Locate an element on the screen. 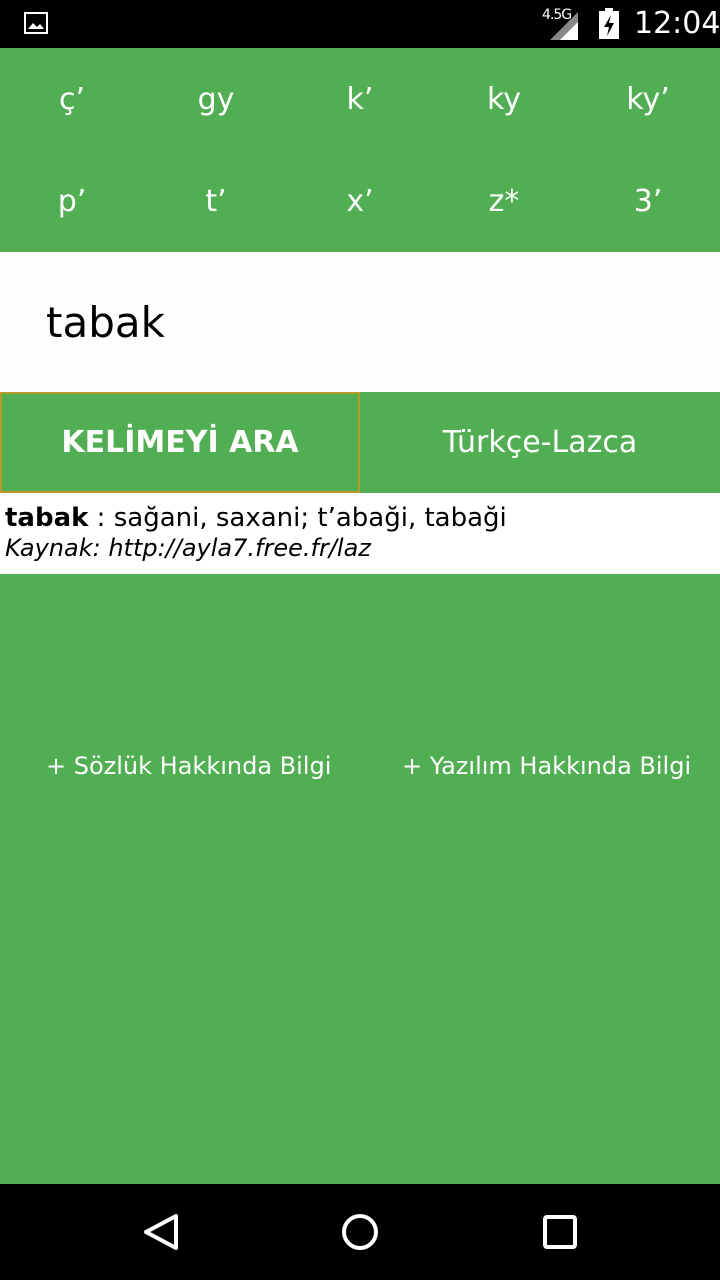  key-ky: ky is located at coordinates (504, 99).